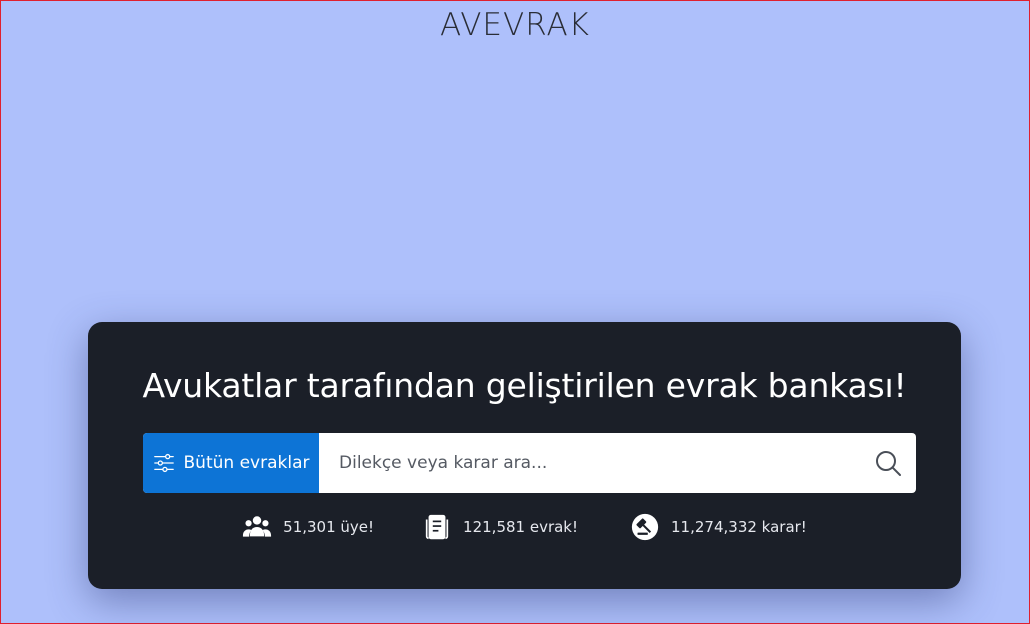 Image resolution: width=1030 pixels, height=624 pixels. Describe the element at coordinates (521, 527) in the screenshot. I see `stat-documents-text: 121,581 evrak!` at that location.